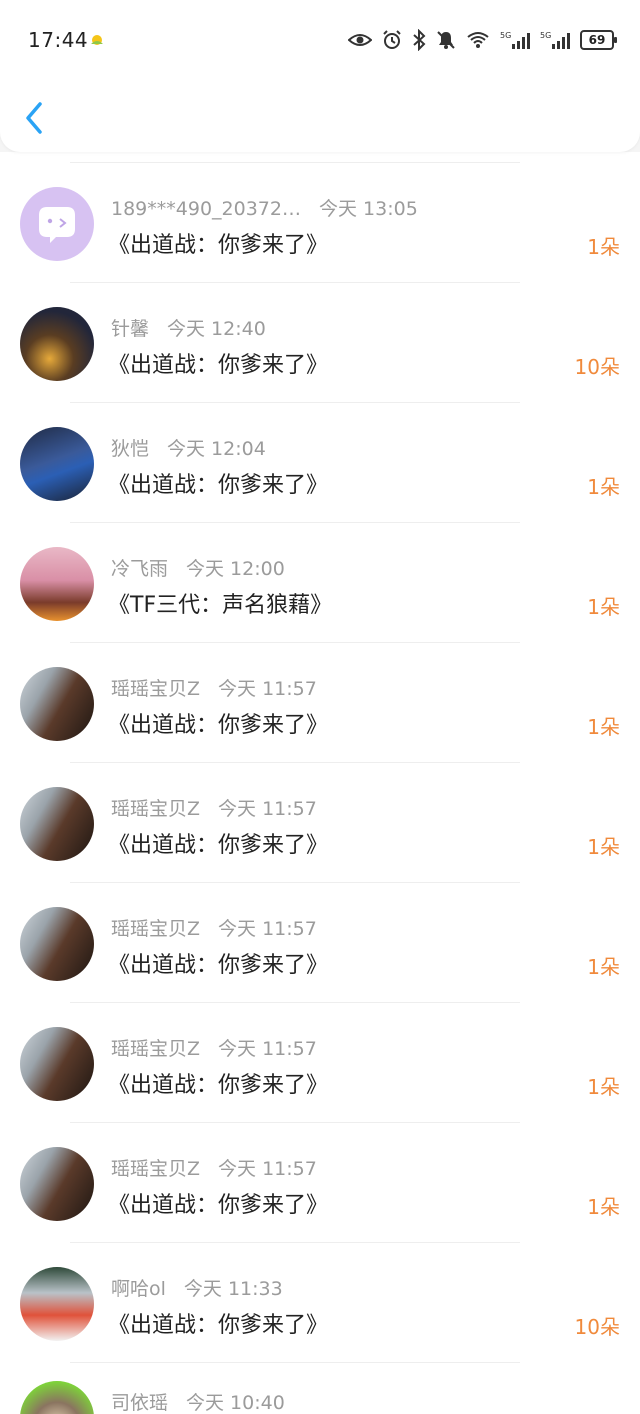 The image size is (640, 1414). What do you see at coordinates (220, 605) in the screenshot?
I see `row-title: 《TF三代：声名狼藉》` at bounding box center [220, 605].